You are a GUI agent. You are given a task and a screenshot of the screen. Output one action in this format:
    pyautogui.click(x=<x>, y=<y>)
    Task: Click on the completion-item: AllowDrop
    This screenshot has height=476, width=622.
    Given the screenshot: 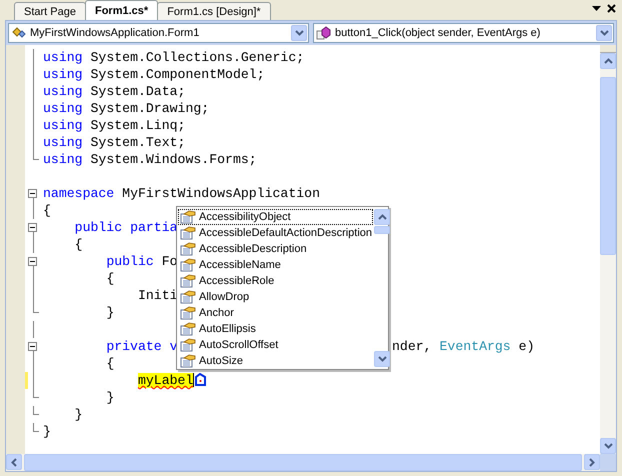 What is the action you would take?
    pyautogui.click(x=276, y=297)
    